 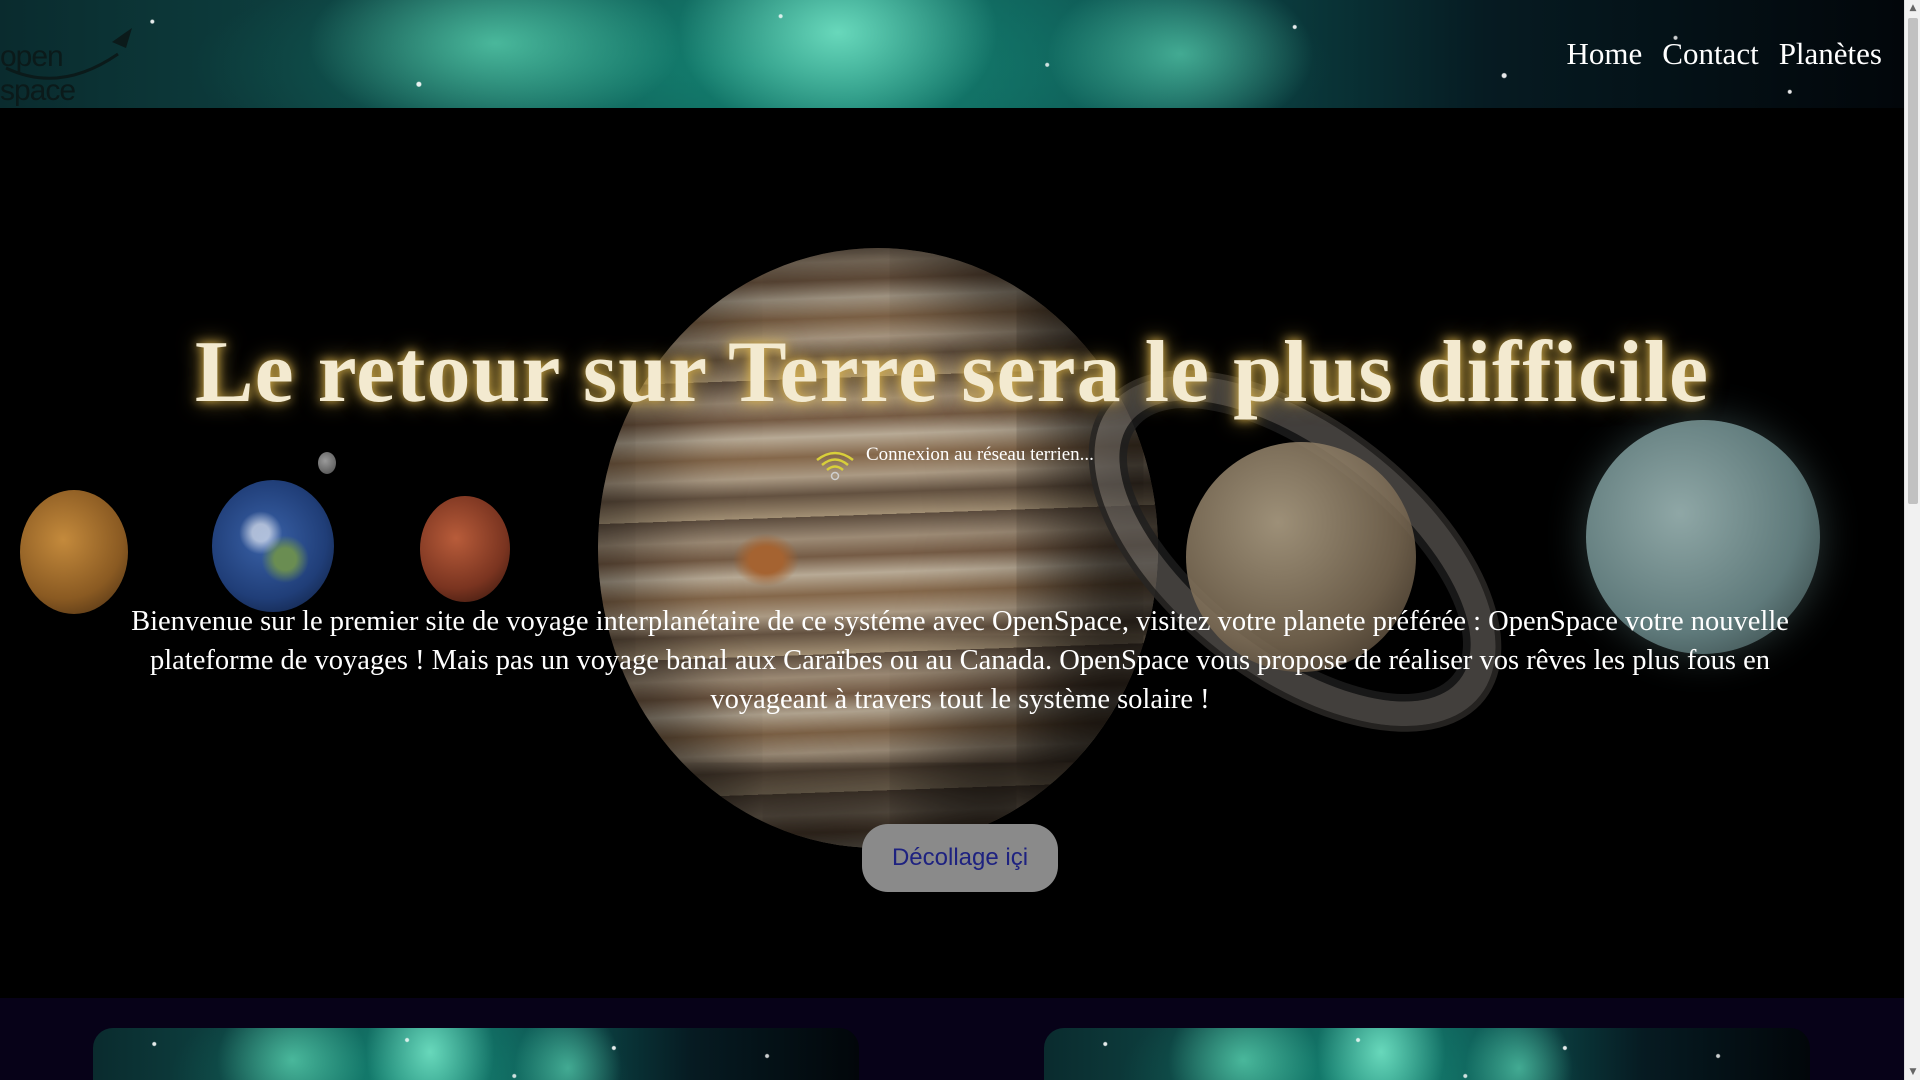 I want to click on takeoff-button: Décollage içi, so click(x=960, y=858).